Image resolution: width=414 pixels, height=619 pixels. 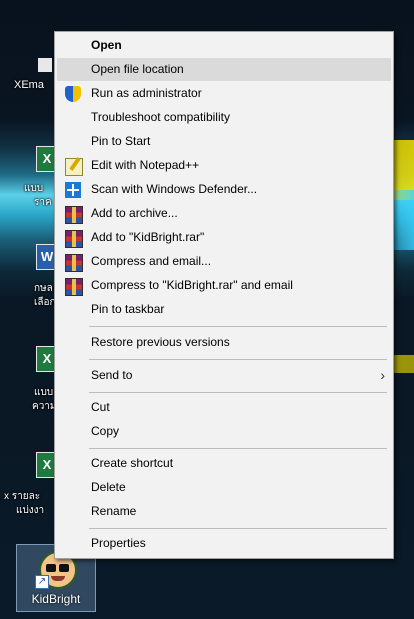 What do you see at coordinates (73, 94) in the screenshot?
I see `uac-shield-icon` at bounding box center [73, 94].